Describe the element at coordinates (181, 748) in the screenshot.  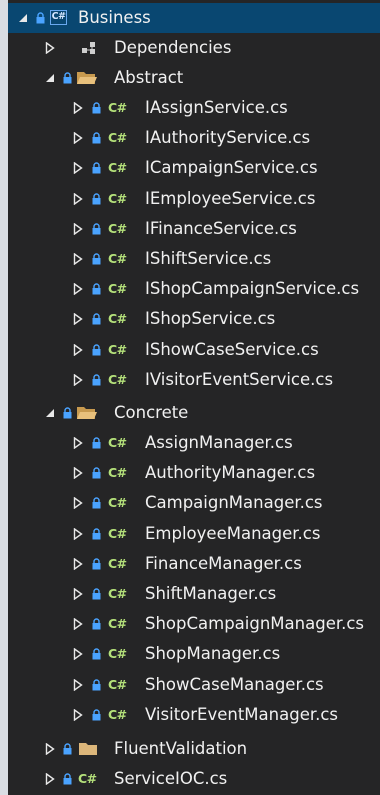
I see `folder-label: FluentValidation` at that location.